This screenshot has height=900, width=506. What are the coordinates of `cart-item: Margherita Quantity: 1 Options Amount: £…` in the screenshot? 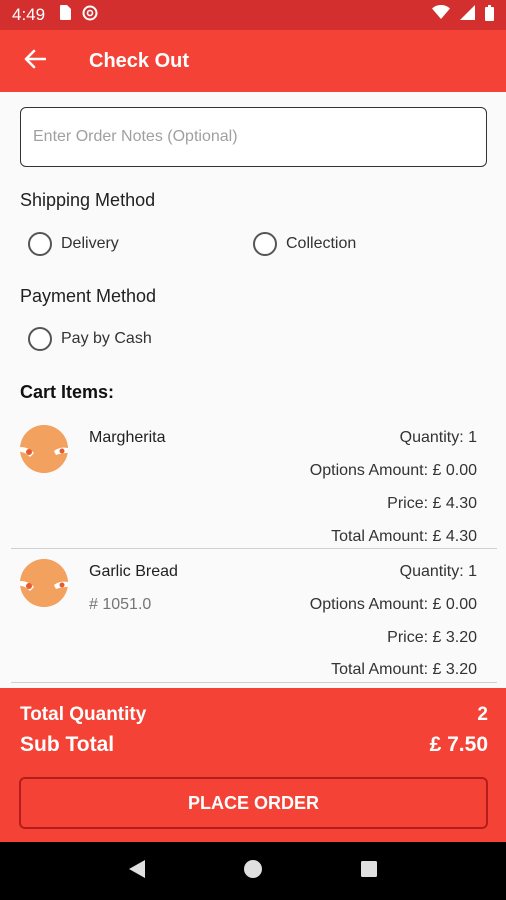 It's located at (254, 485).